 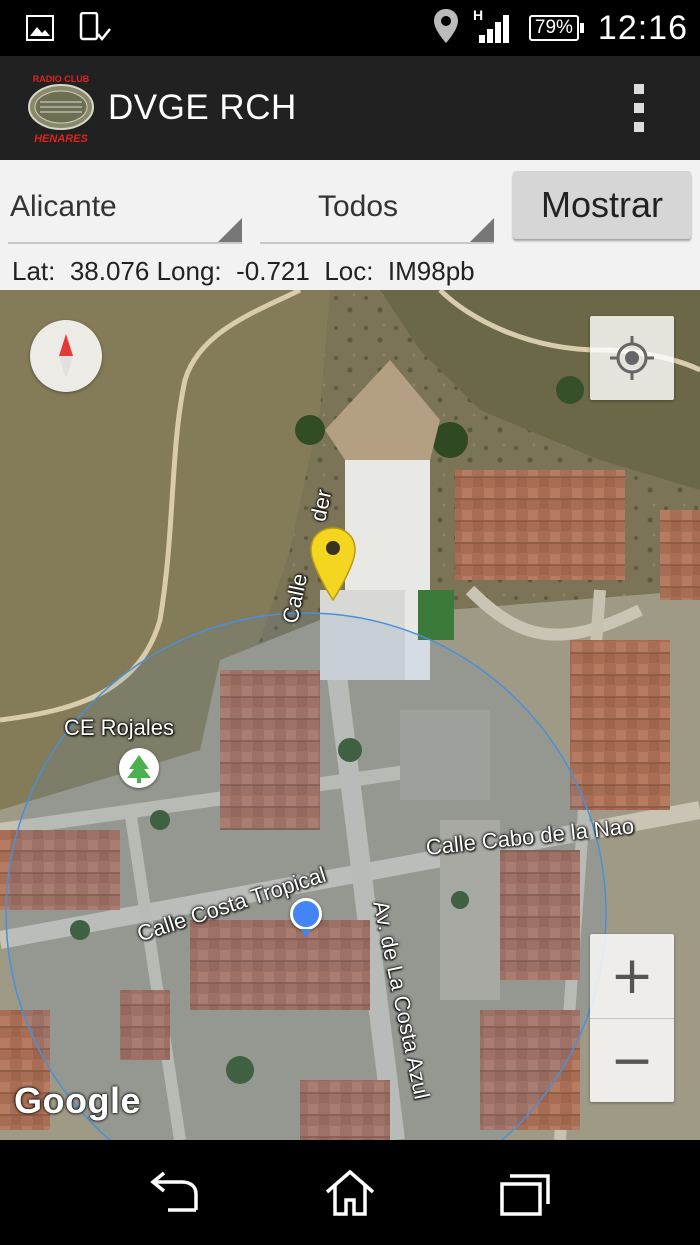 I want to click on home-icon, so click(x=350, y=1194).